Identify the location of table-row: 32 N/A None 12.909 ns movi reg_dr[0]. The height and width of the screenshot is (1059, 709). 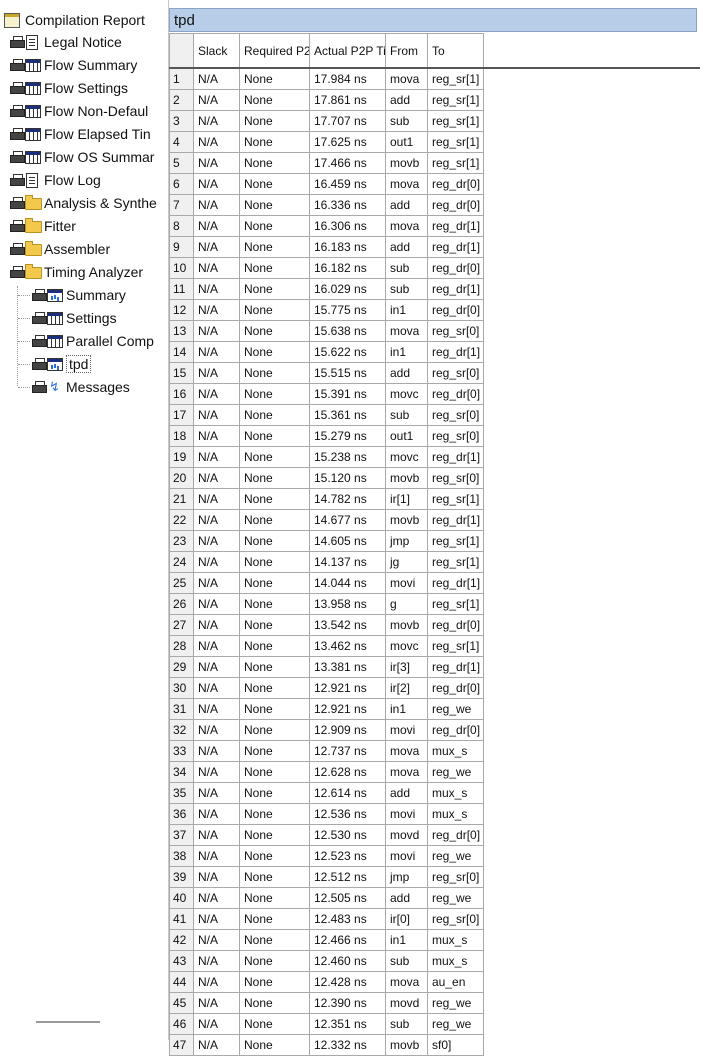
(434, 730).